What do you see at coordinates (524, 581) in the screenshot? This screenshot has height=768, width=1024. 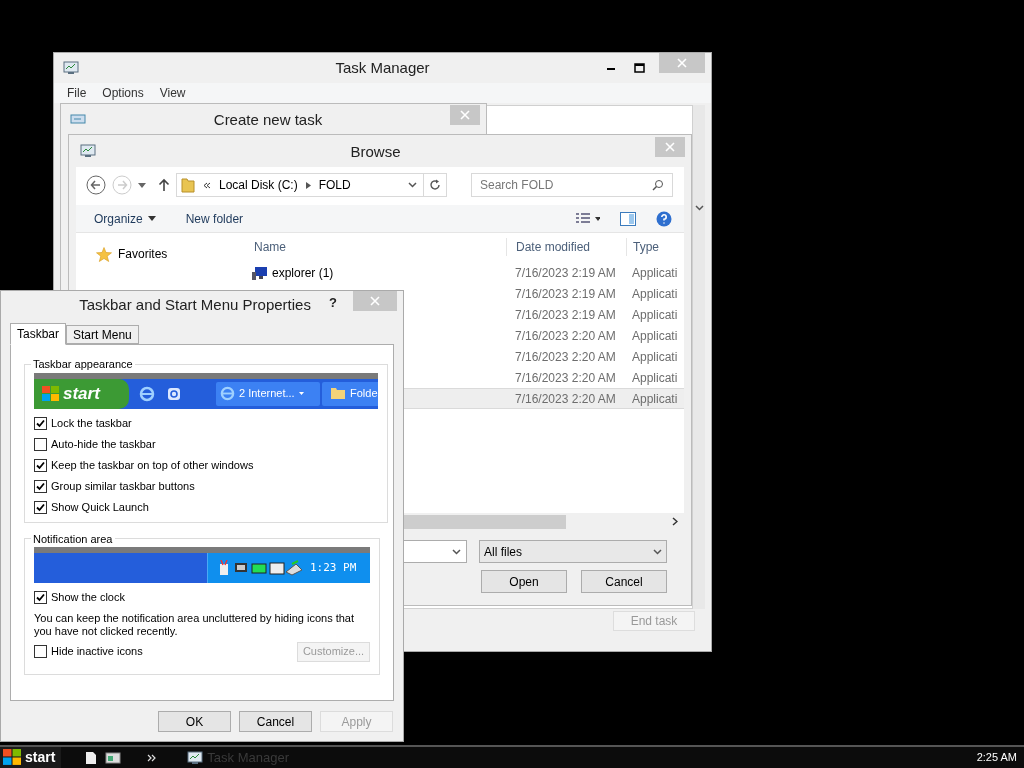 I see `dialog-button: Open` at bounding box center [524, 581].